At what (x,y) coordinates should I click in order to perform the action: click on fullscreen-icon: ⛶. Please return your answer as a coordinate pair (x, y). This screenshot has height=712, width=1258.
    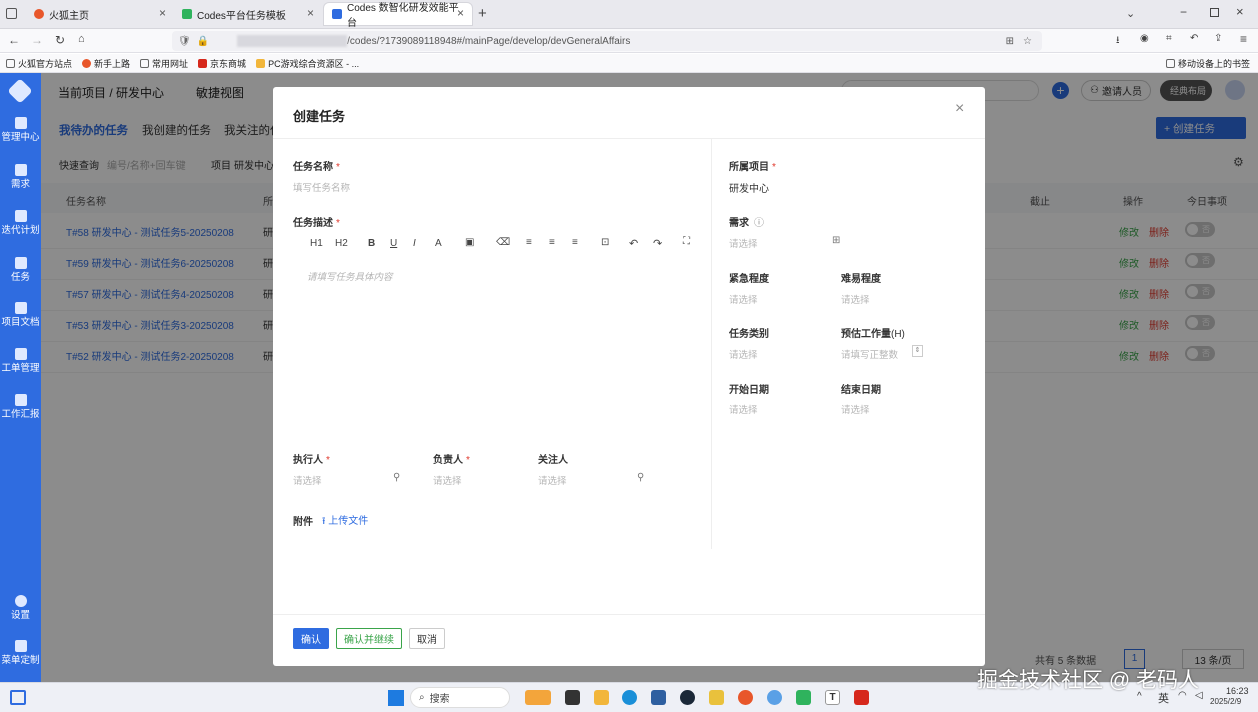
    Looking at the image, I should click on (686, 241).